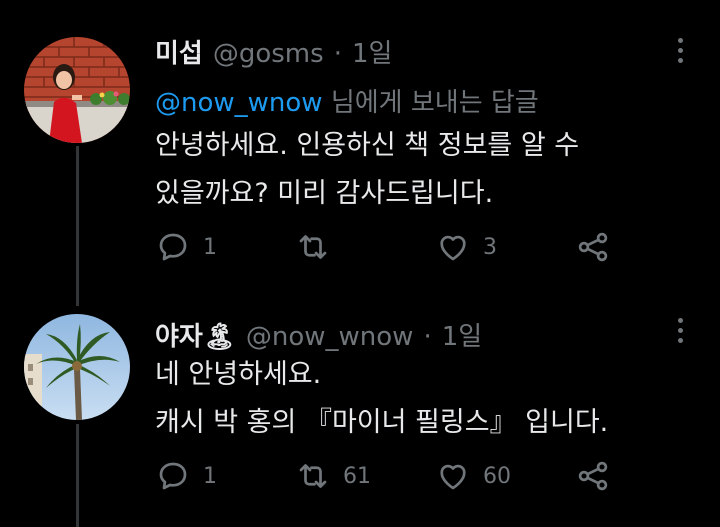 This screenshot has height=527, width=720. I want to click on retweet-button, so click(319, 247).